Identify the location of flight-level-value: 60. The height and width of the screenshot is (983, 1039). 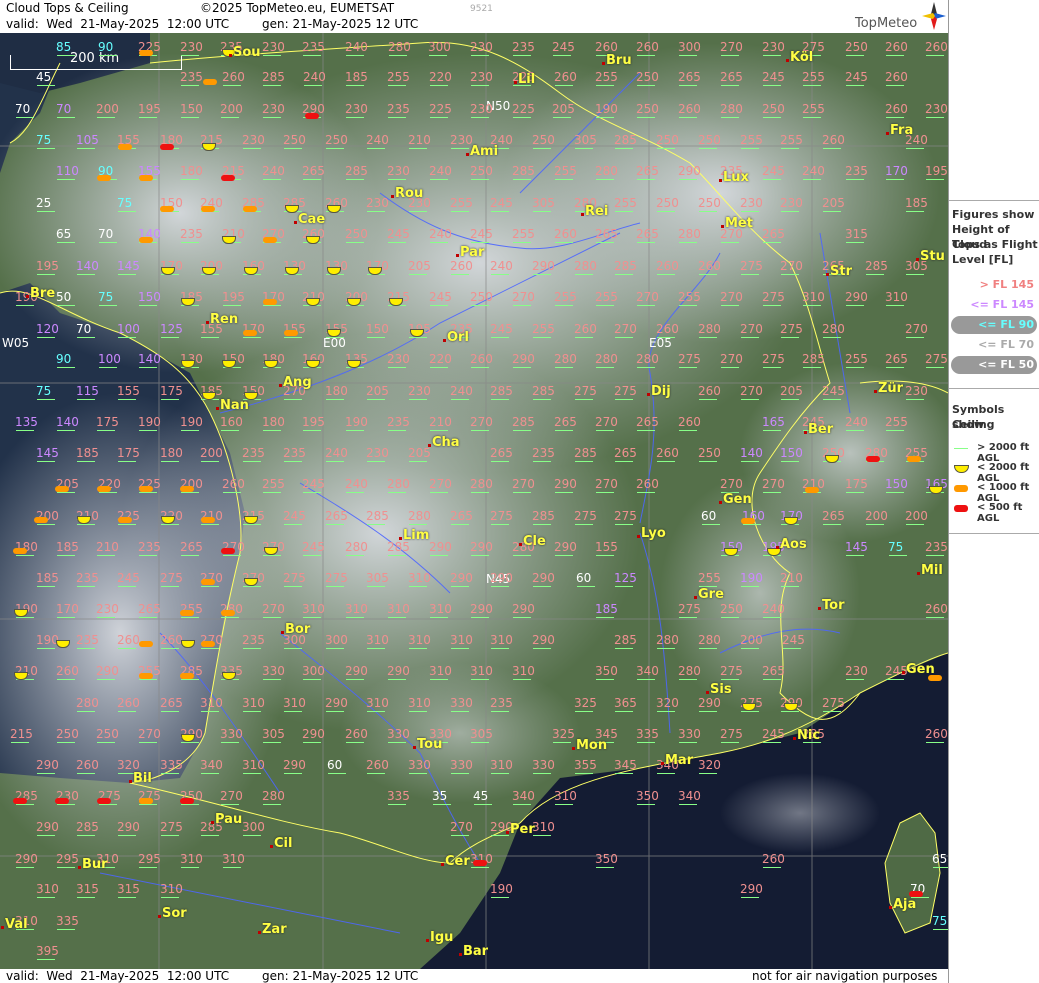
(584, 578).